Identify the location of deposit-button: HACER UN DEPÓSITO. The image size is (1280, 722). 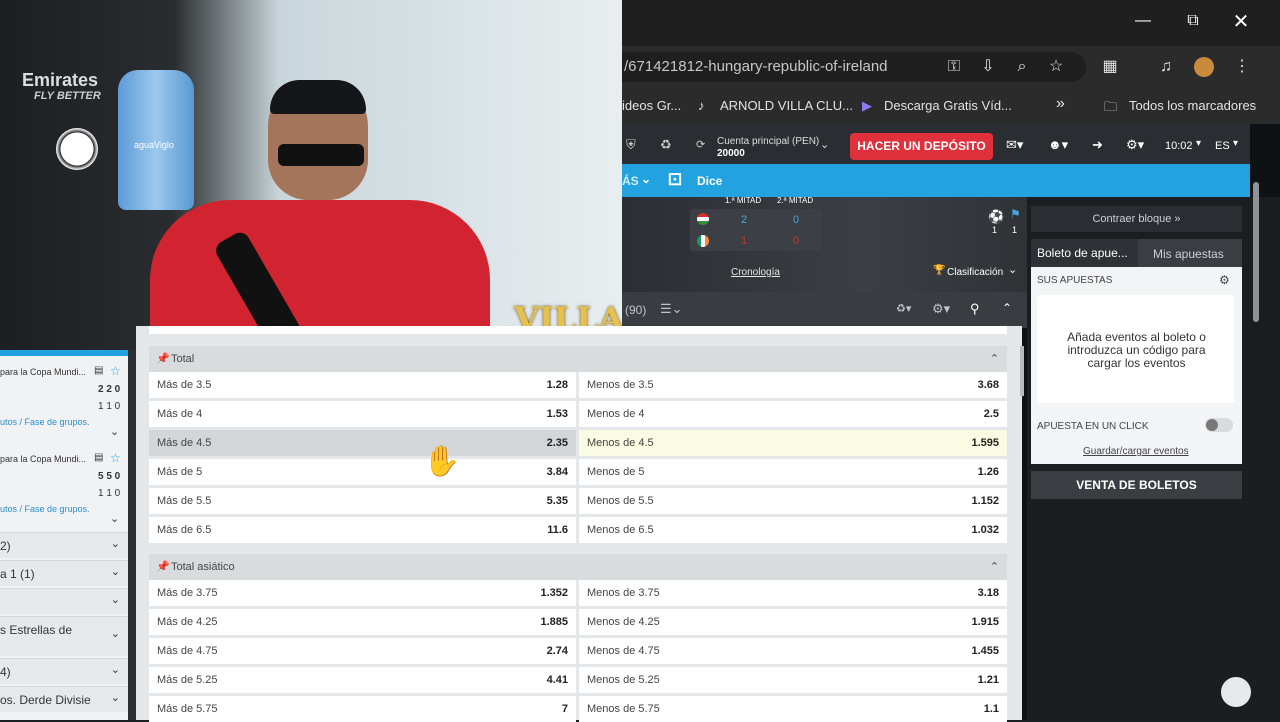
(921, 146).